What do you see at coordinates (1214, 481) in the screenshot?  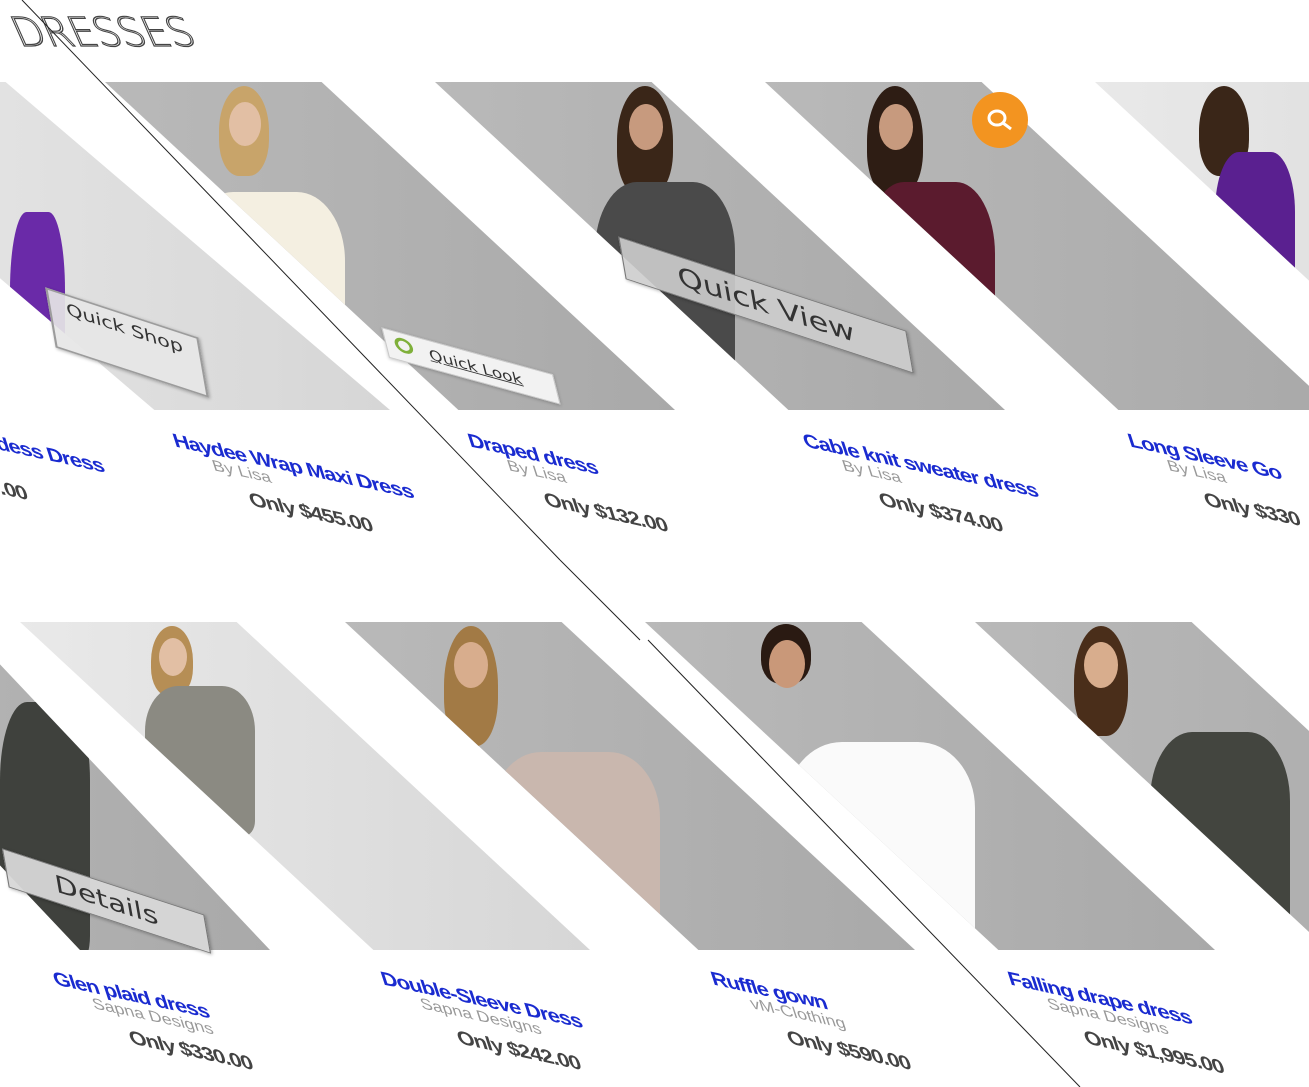 I see `product-info: Long Sleeve Go By Lisa Only $330` at bounding box center [1214, 481].